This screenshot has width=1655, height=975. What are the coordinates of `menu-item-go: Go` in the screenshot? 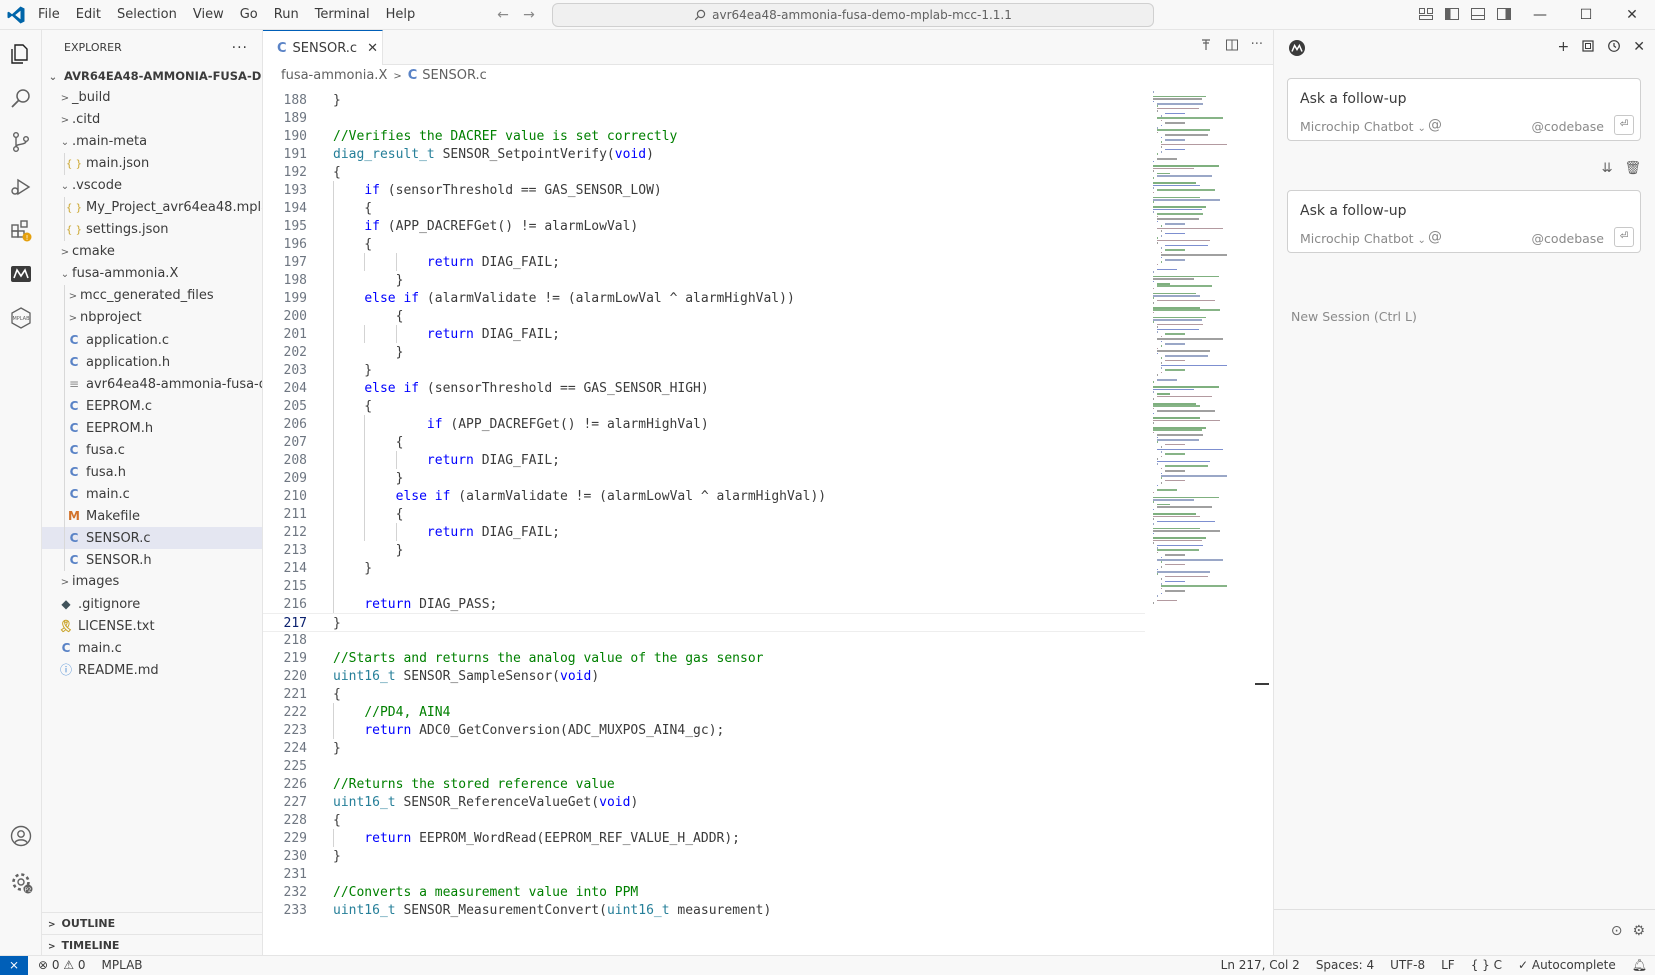 It's located at (249, 15).